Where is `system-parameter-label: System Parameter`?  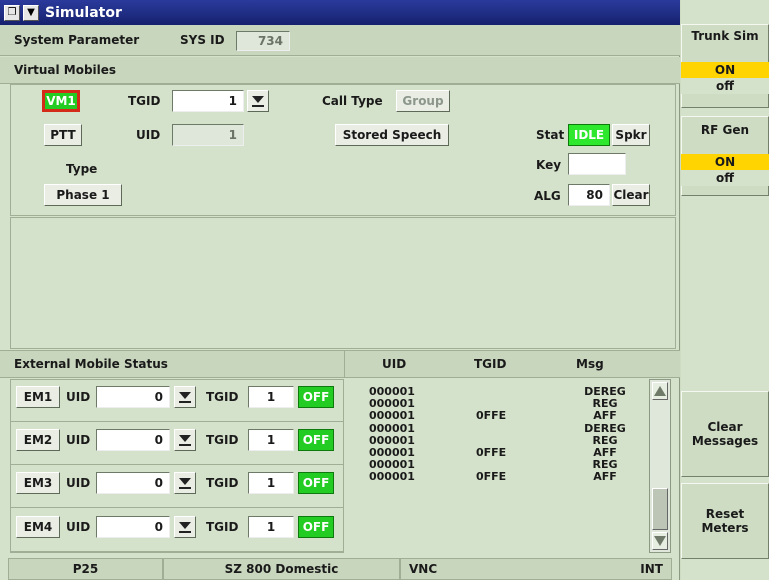 system-parameter-label: System Parameter is located at coordinates (77, 40).